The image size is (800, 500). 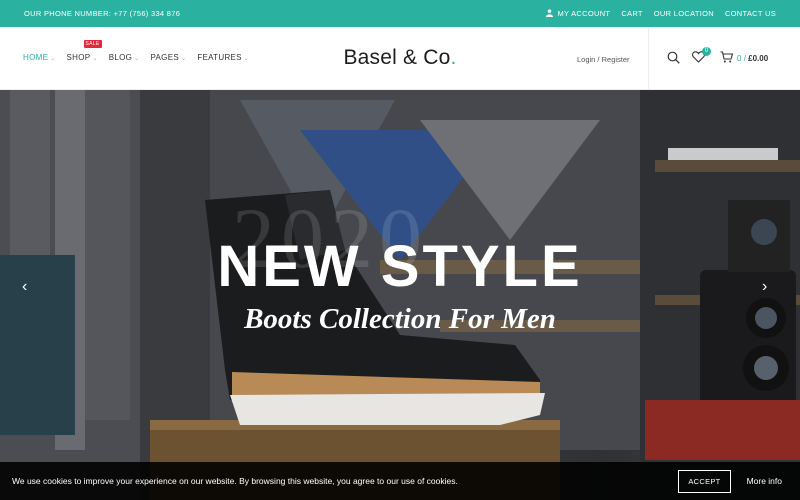 I want to click on top-links: MY ACCOUNT CART OUR LOCATION CONTACT US, so click(x=661, y=13).